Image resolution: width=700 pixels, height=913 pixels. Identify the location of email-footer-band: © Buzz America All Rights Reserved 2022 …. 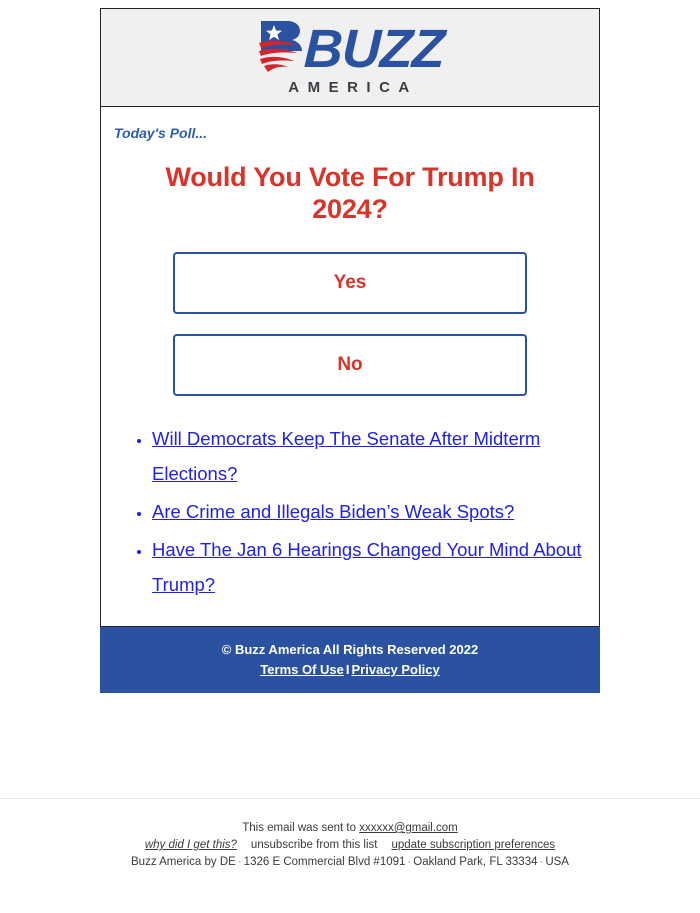
(350, 660).